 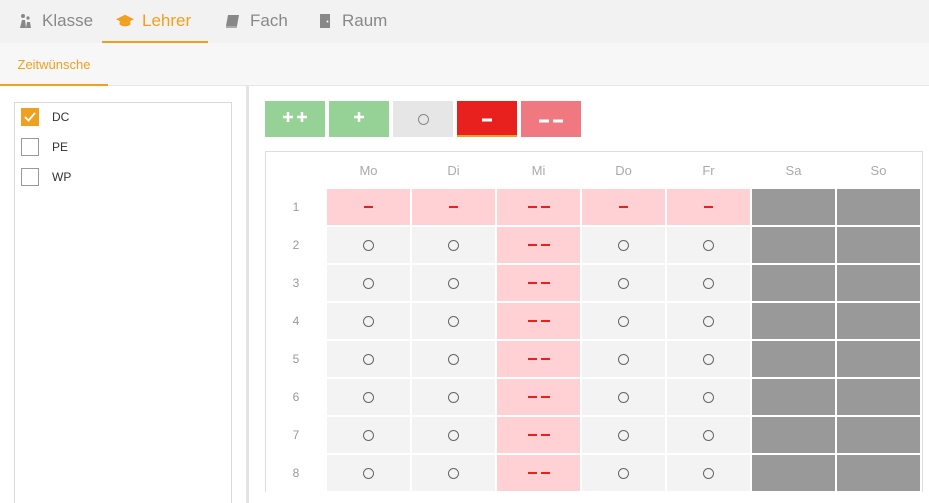 What do you see at coordinates (296, 283) in the screenshot?
I see `period-header-3: 3` at bounding box center [296, 283].